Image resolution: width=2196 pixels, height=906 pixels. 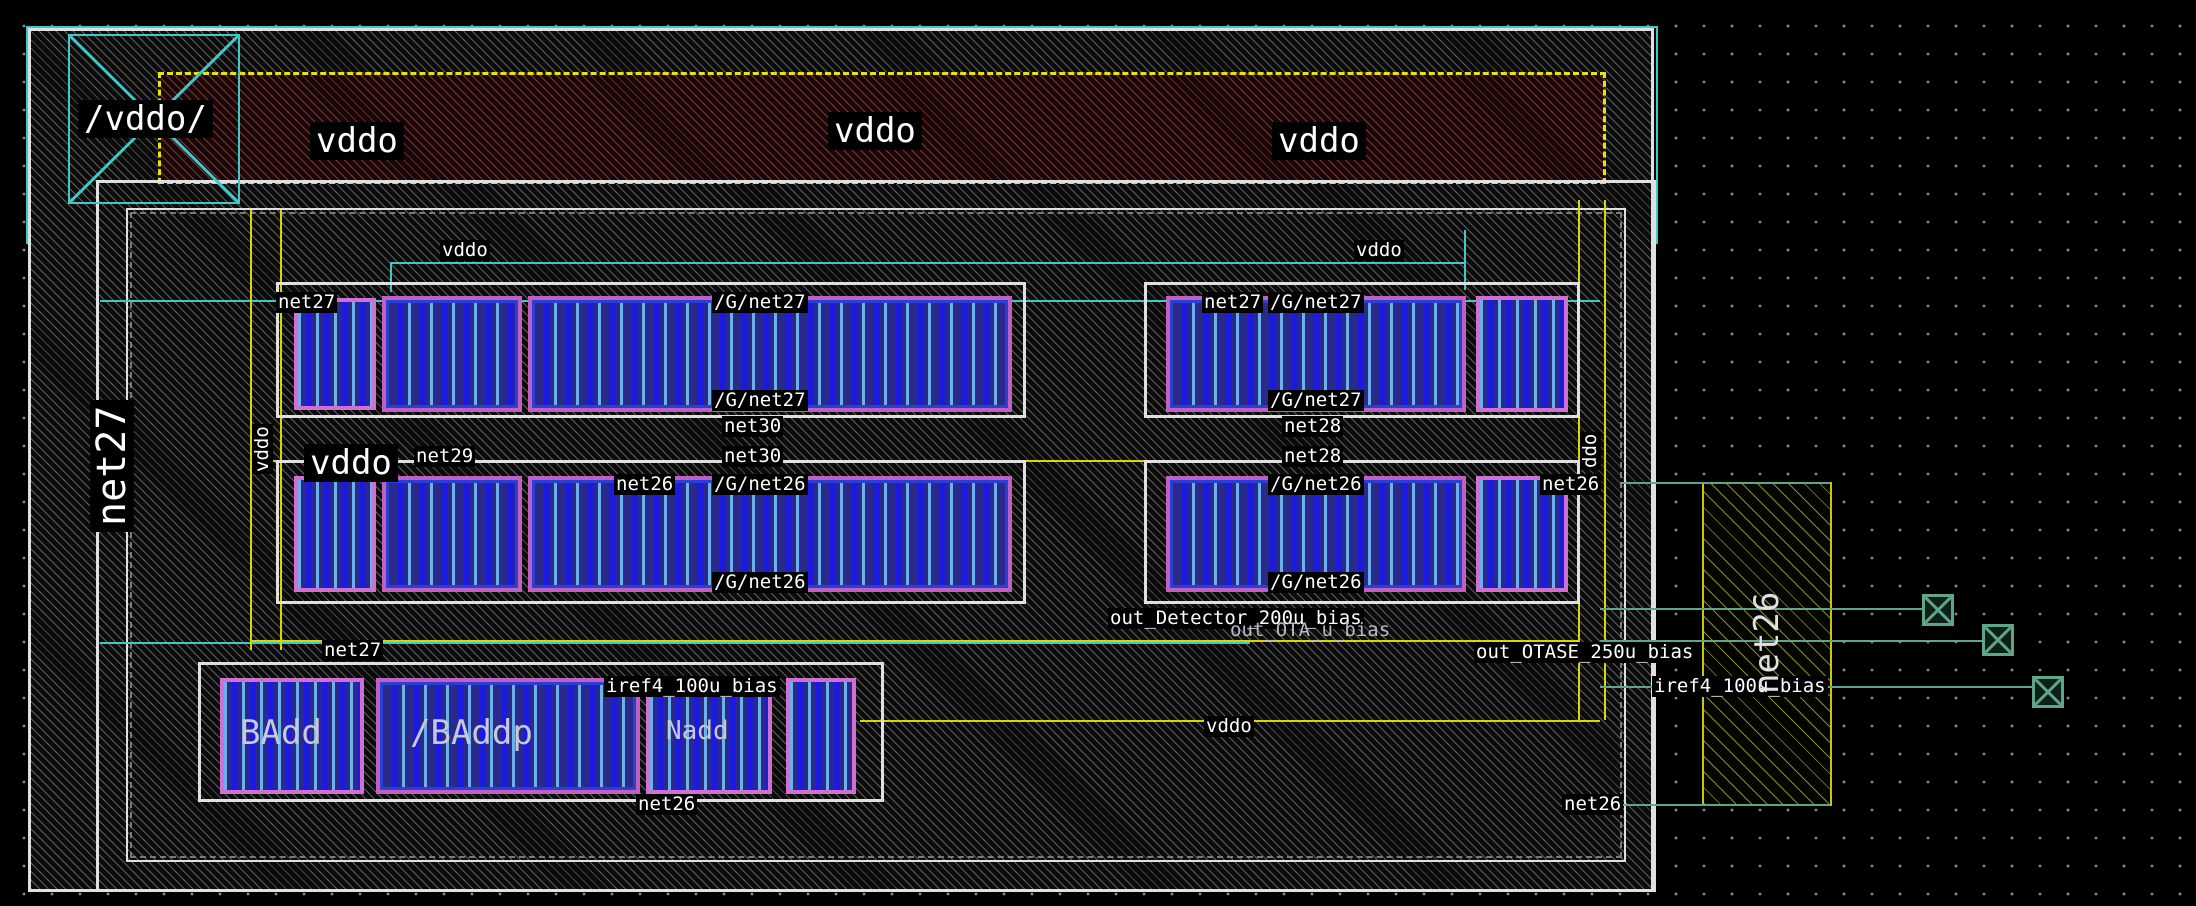 I want to click on vddo-label-row1-right: vddo, so click(x=1379, y=250).